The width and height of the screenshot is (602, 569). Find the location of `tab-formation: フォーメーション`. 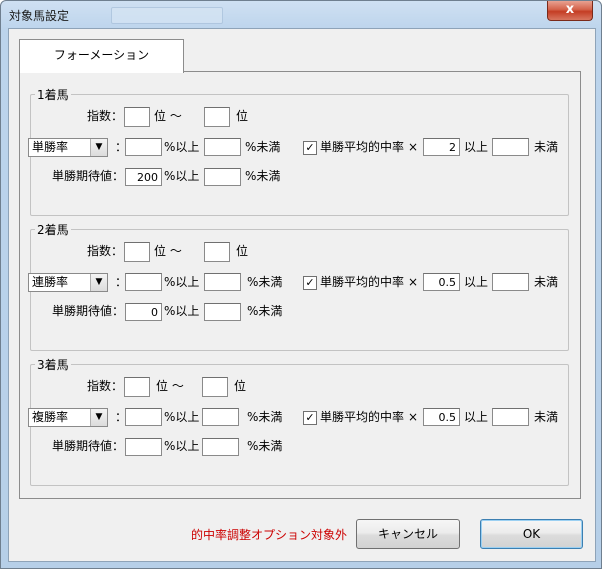

tab-formation: フォーメーション is located at coordinates (101, 56).